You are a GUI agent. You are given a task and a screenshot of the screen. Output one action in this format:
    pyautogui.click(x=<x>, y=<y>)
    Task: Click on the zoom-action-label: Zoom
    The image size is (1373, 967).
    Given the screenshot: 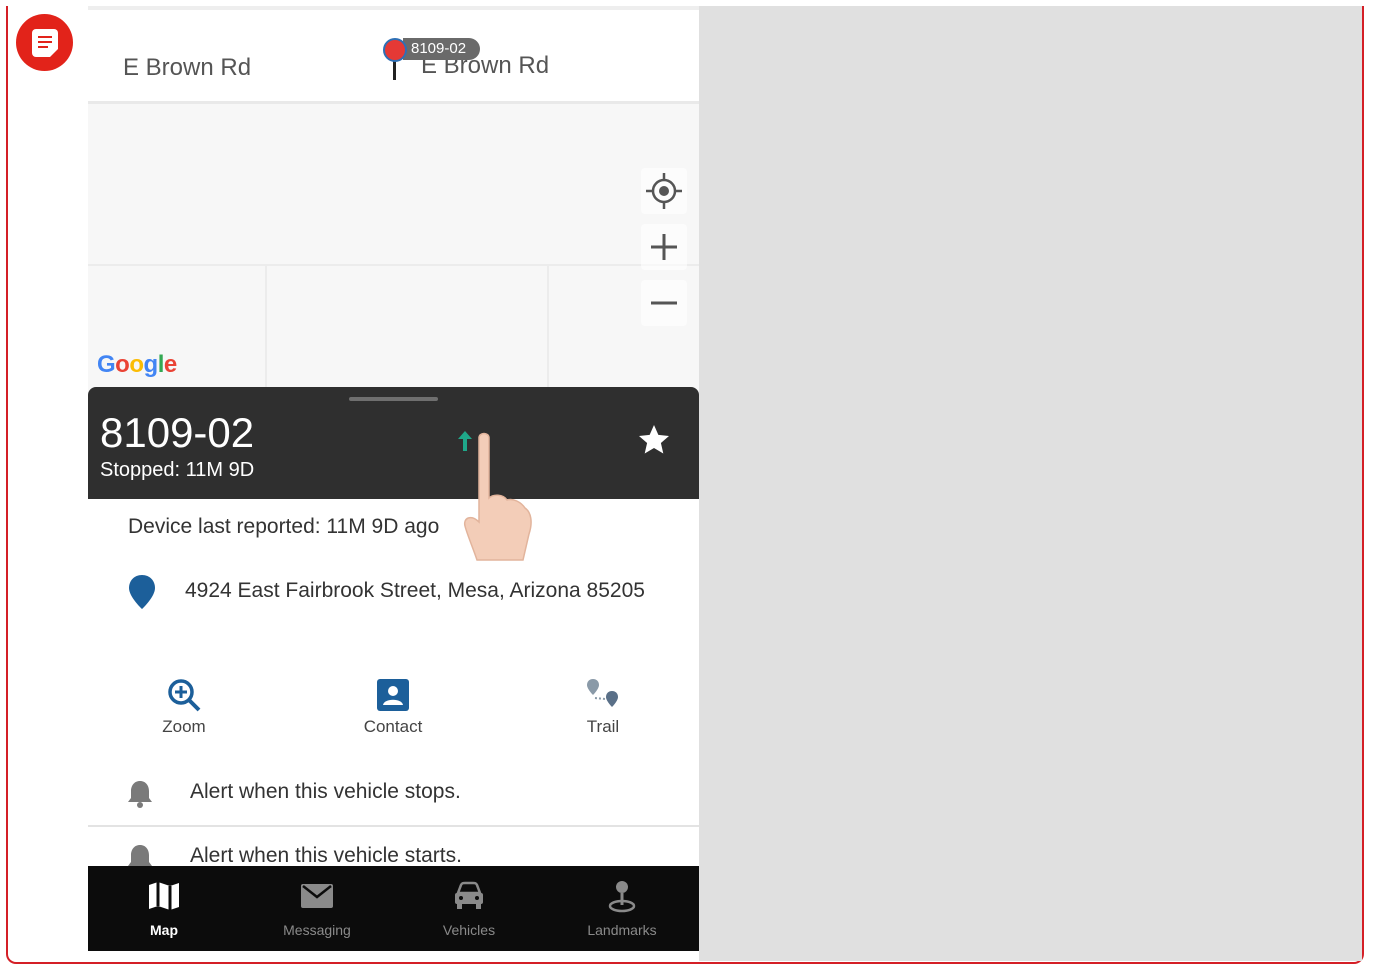 What is the action you would take?
    pyautogui.click(x=184, y=726)
    